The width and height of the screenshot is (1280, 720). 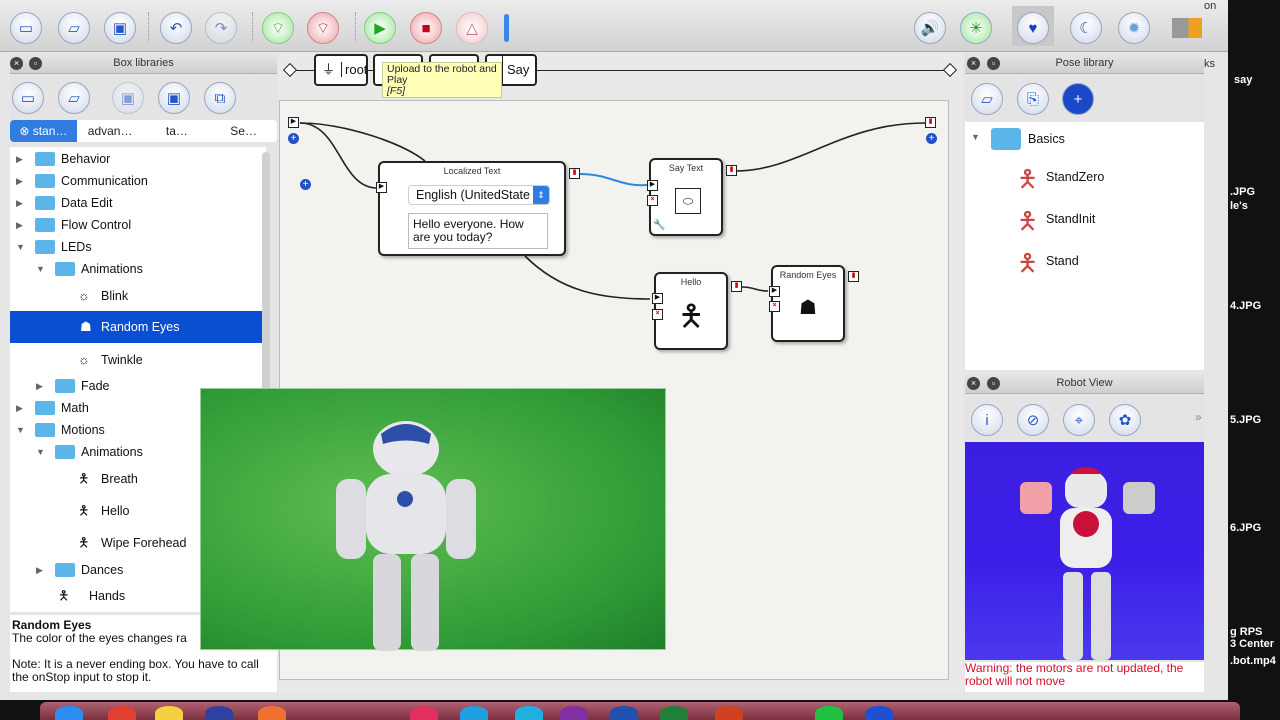 What do you see at coordinates (219, 713) in the screenshot?
I see `audio-dock-icon` at bounding box center [219, 713].